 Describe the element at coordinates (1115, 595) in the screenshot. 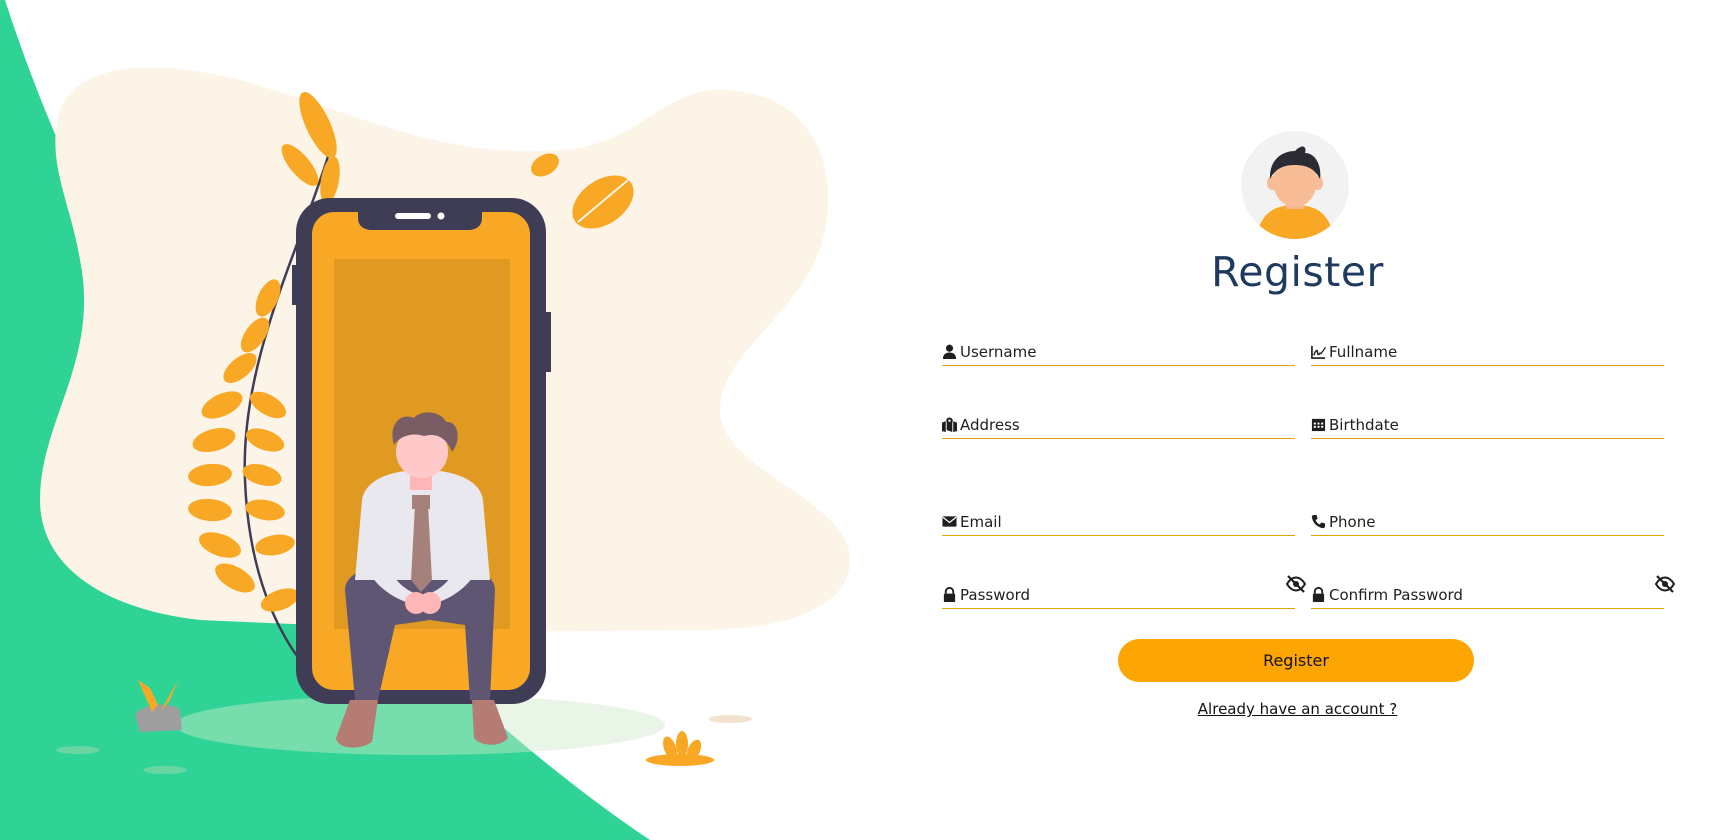

I see `password-input` at that location.